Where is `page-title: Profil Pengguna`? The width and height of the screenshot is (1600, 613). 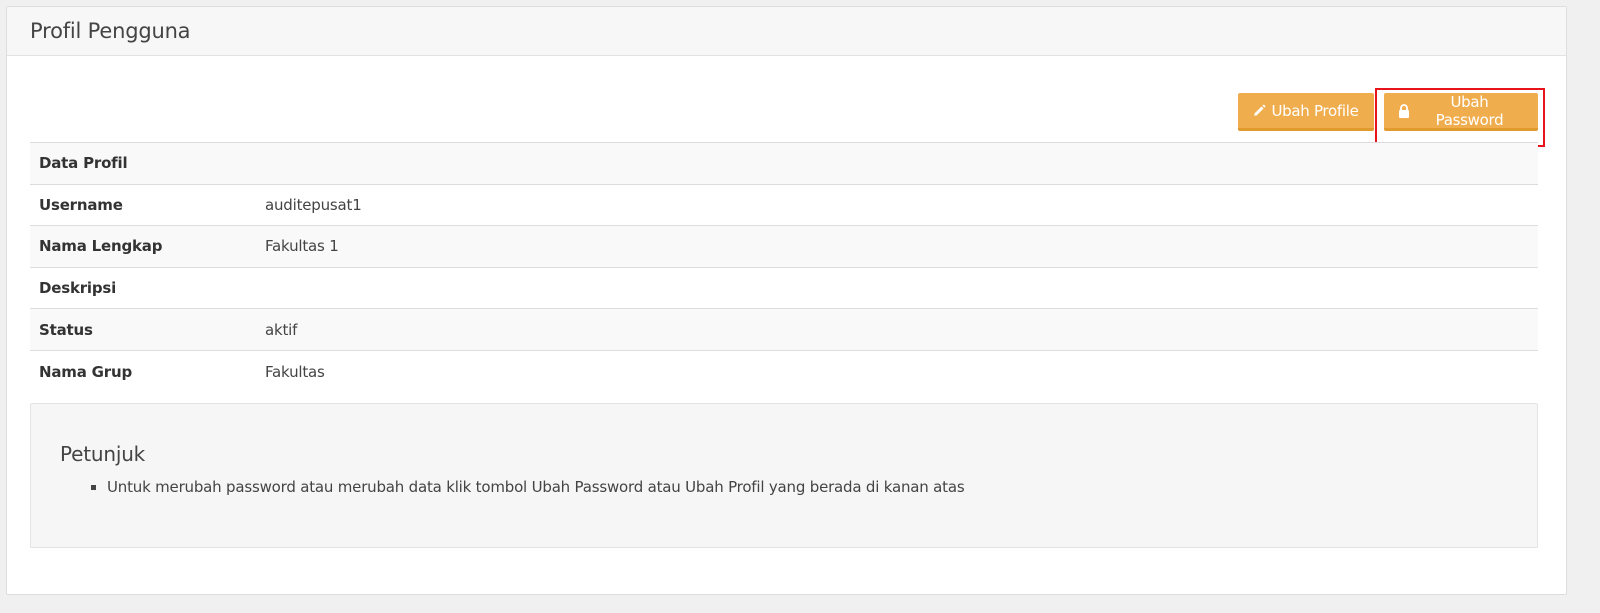
page-title: Profil Pengguna is located at coordinates (110, 31).